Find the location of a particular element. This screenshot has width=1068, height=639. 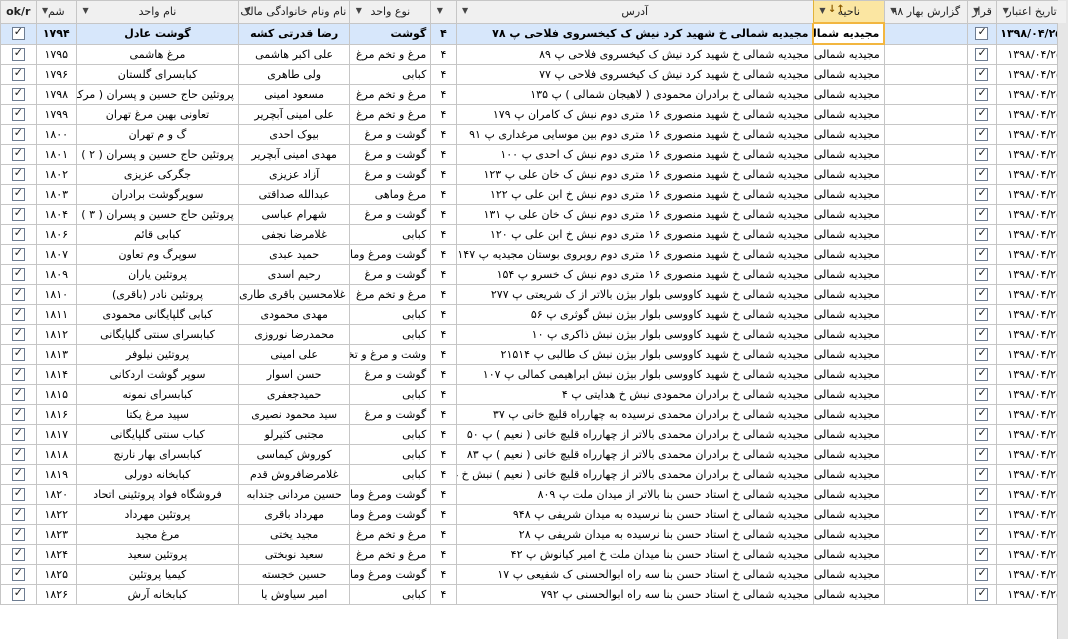

column-header-district: ناحیه ↑↓ ▼ is located at coordinates (848, 12).